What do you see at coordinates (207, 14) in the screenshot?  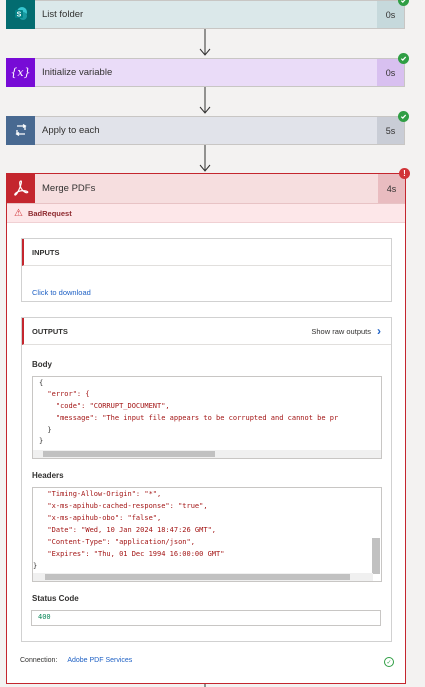 I see `step-list-folder: S List folder 0s` at bounding box center [207, 14].